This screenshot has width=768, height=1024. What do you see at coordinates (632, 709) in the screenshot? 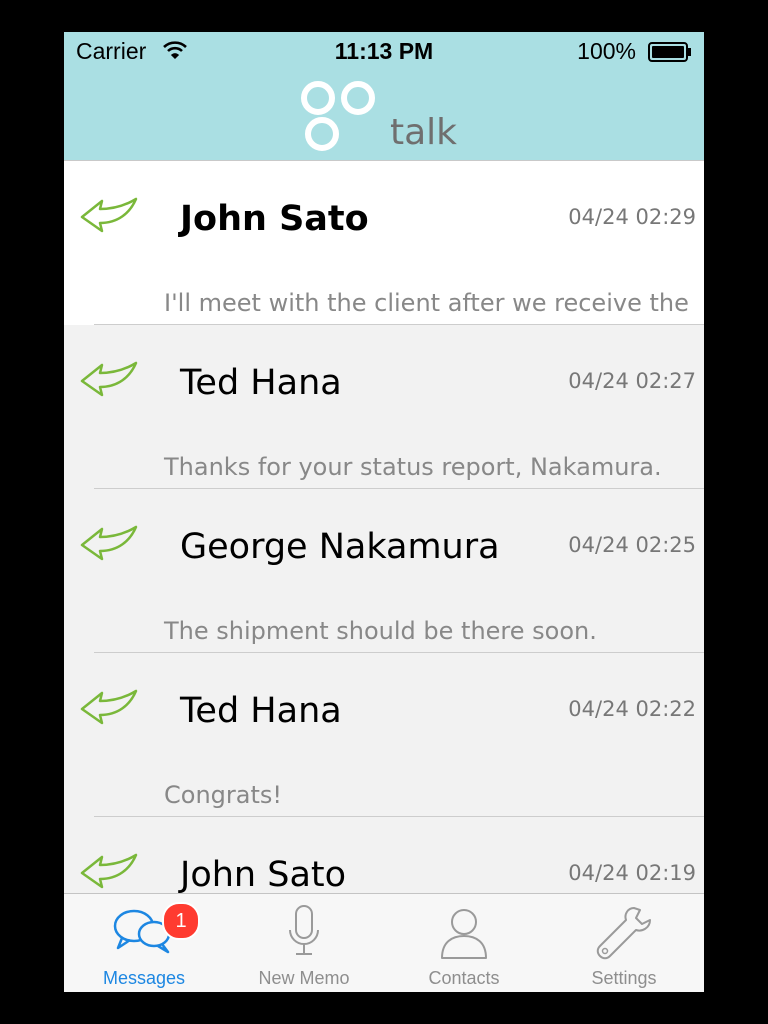
I see `message-time: 04/24 02:22` at bounding box center [632, 709].